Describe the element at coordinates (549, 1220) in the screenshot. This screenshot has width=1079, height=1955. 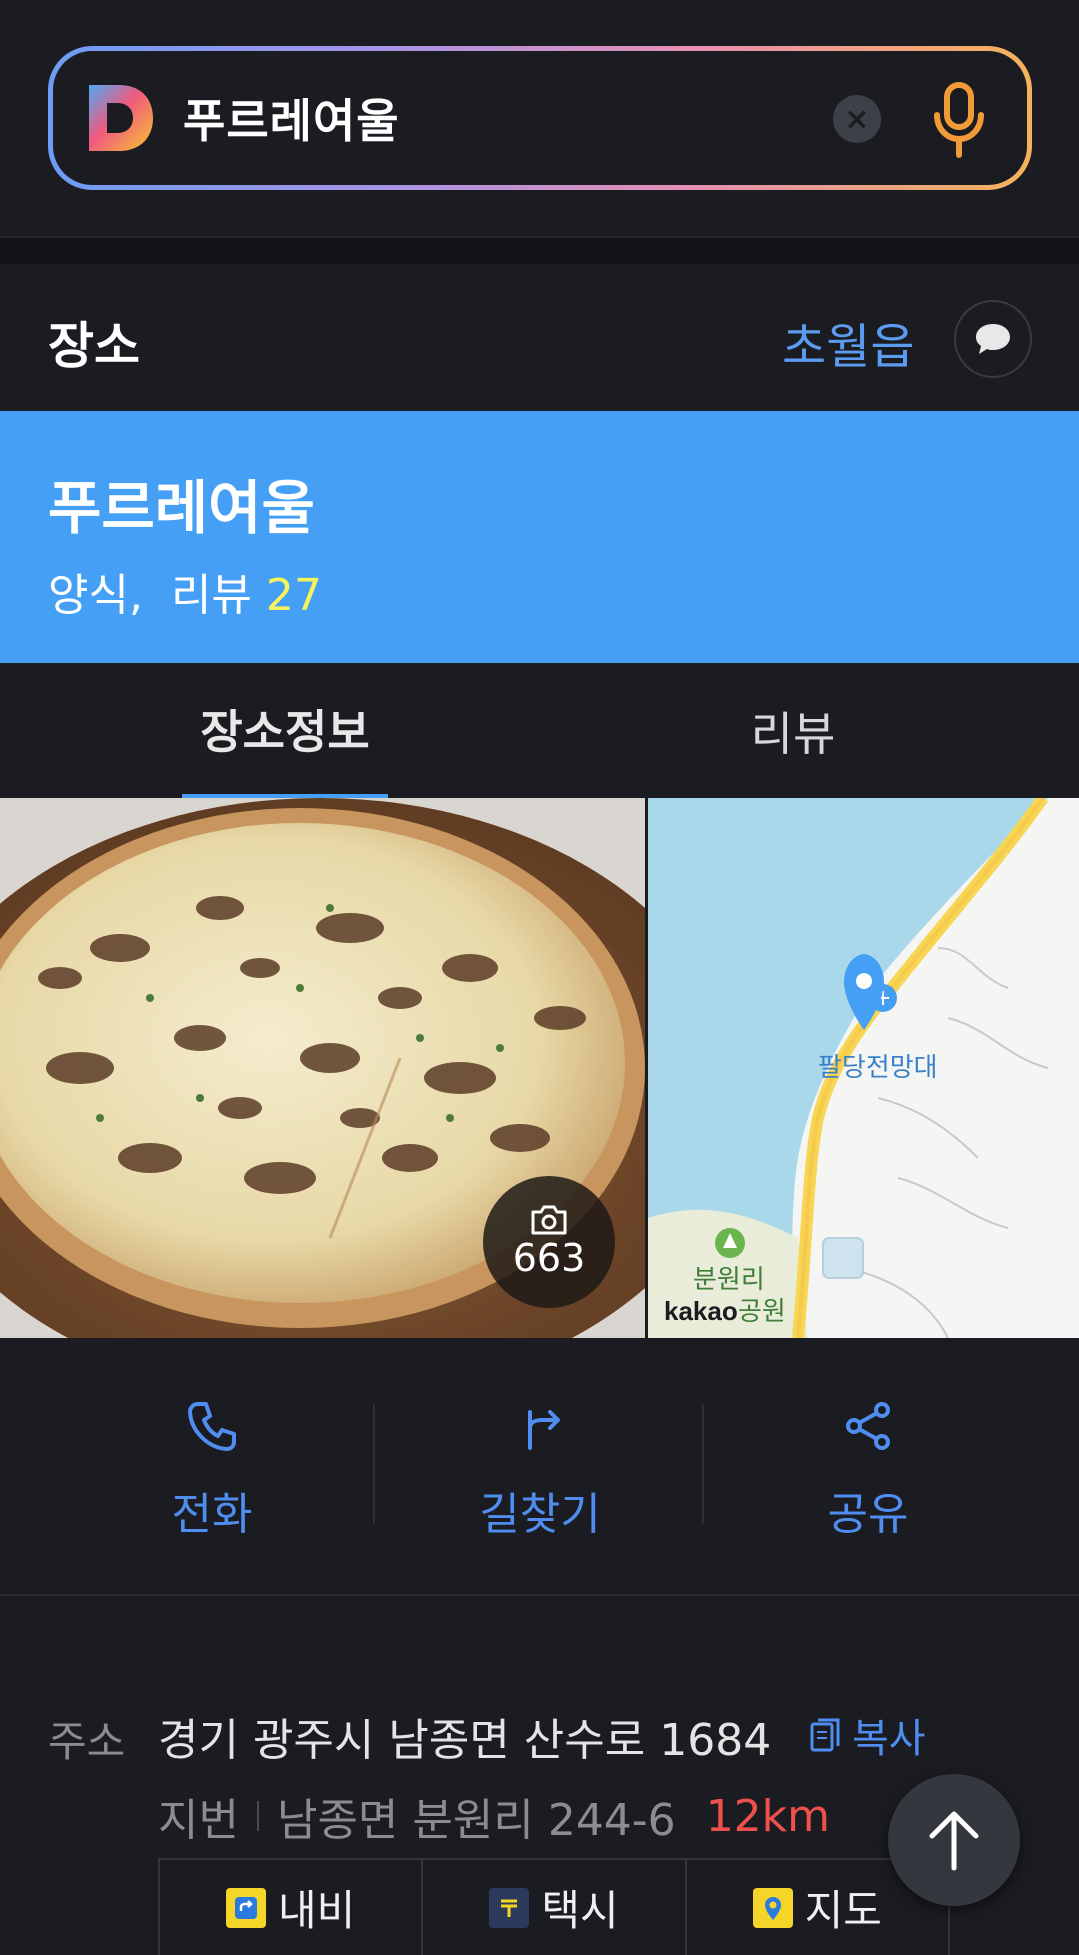
I see `camera-icon` at that location.